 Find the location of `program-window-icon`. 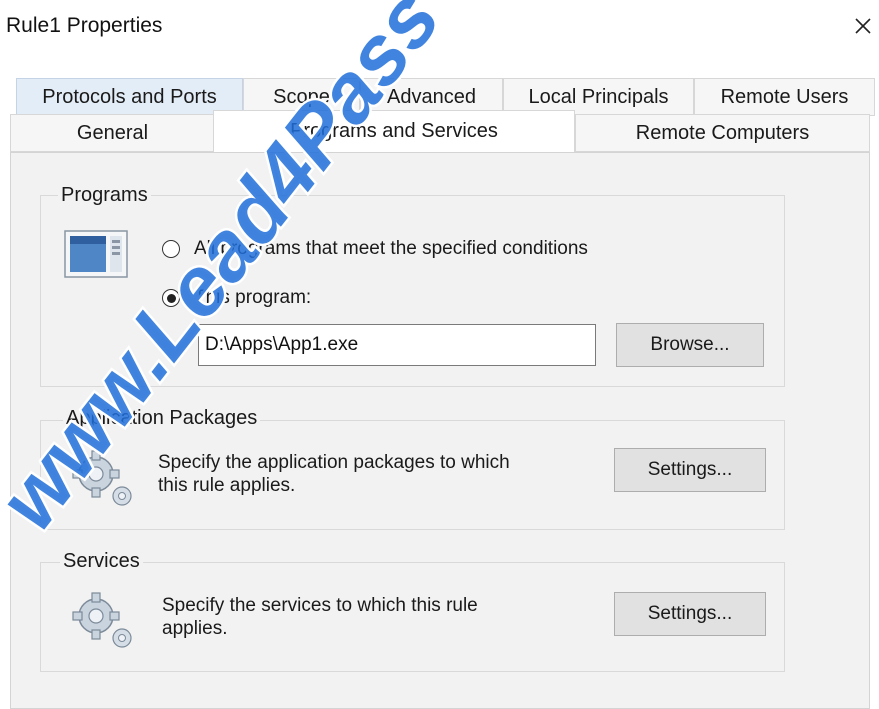

program-window-icon is located at coordinates (96, 256).